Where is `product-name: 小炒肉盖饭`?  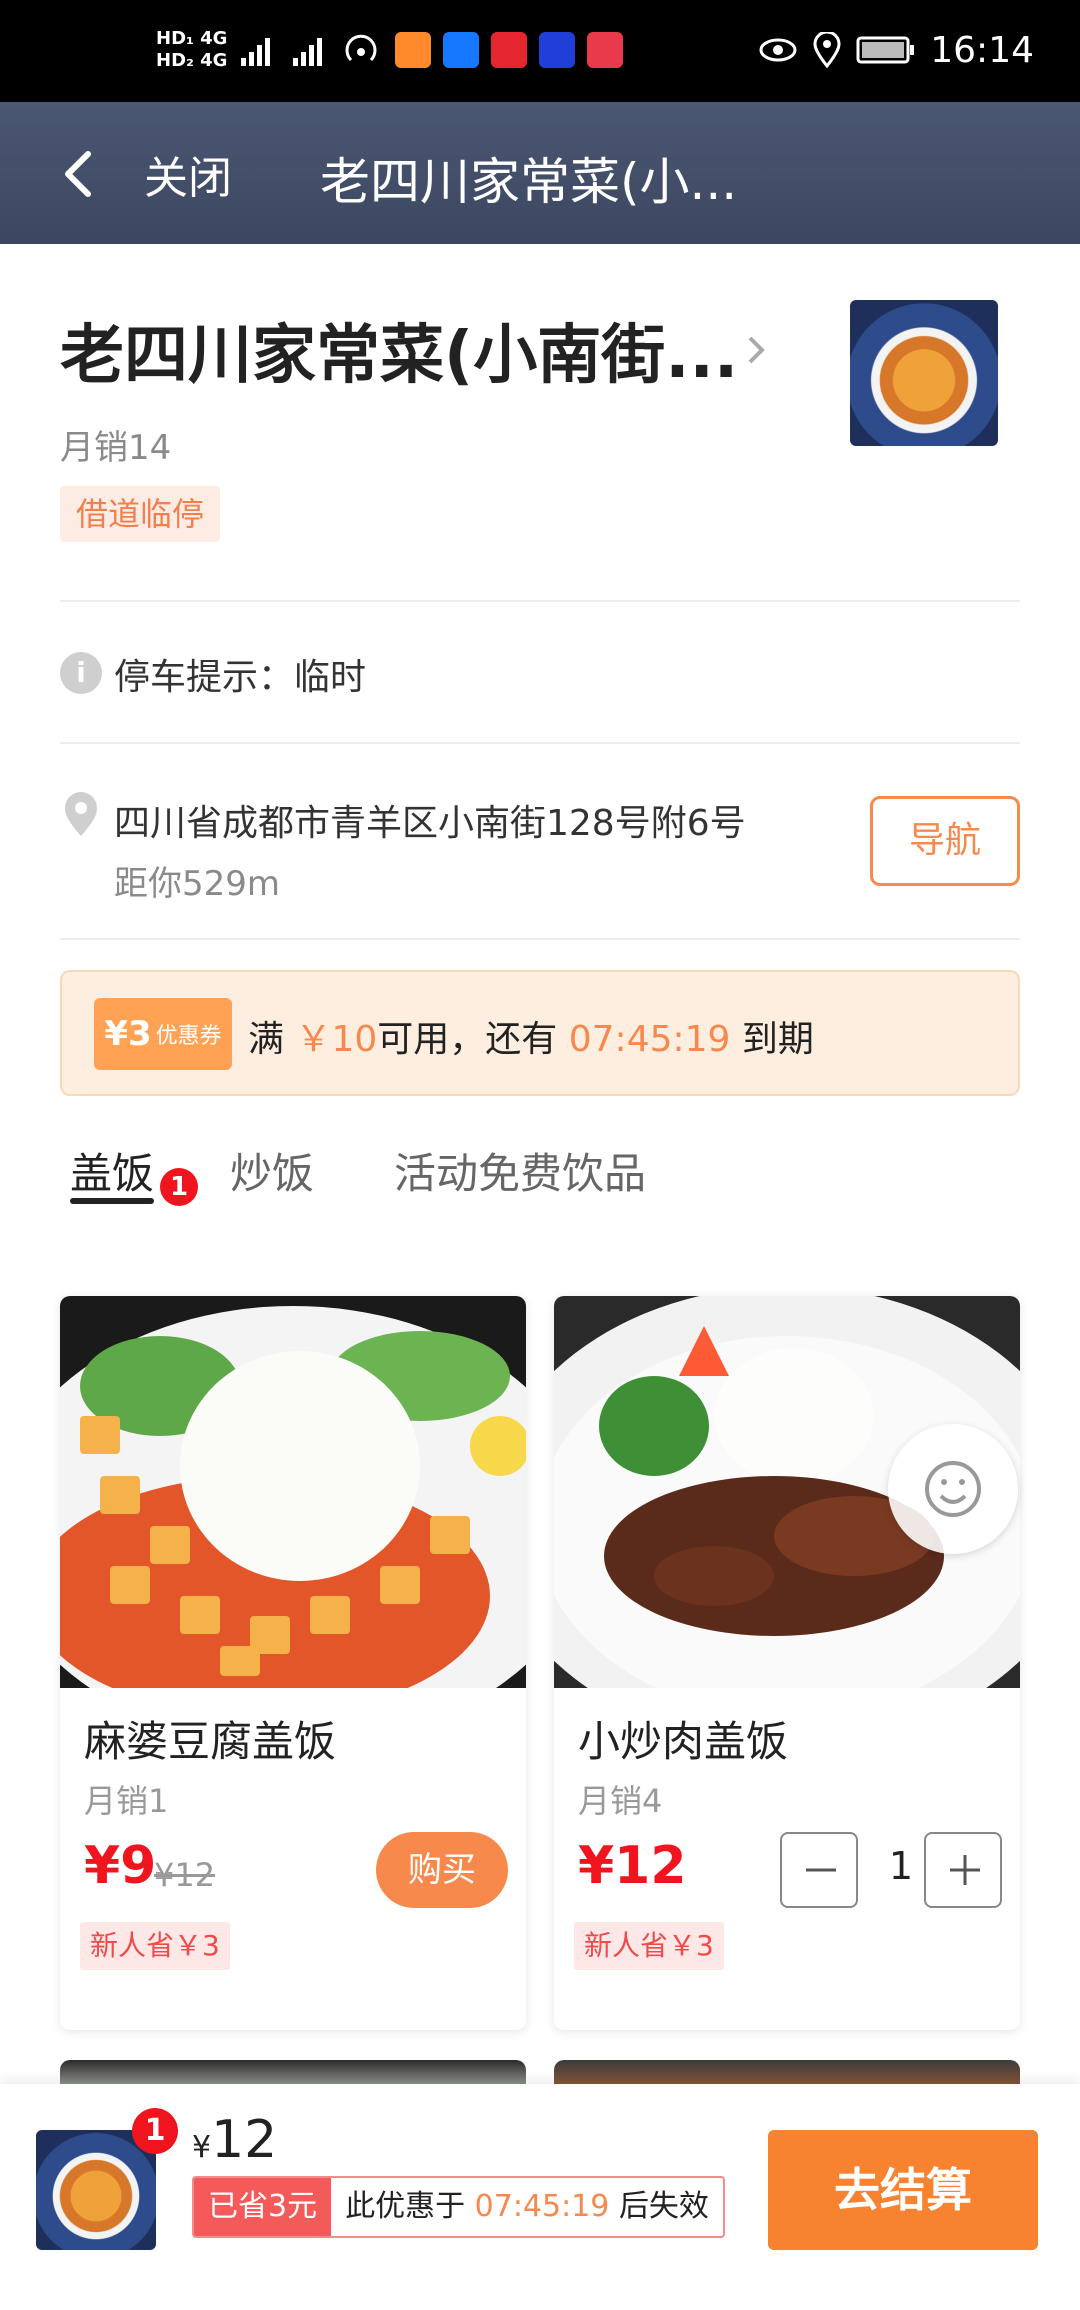 product-name: 小炒肉盖饭 is located at coordinates (683, 1741).